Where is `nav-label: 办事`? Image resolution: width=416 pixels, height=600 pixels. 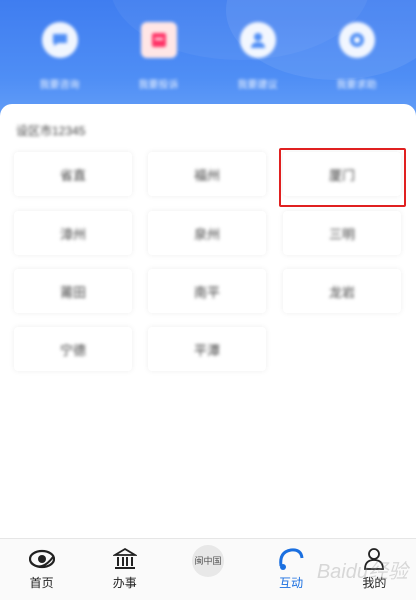 nav-label: 办事 is located at coordinates (124, 583).